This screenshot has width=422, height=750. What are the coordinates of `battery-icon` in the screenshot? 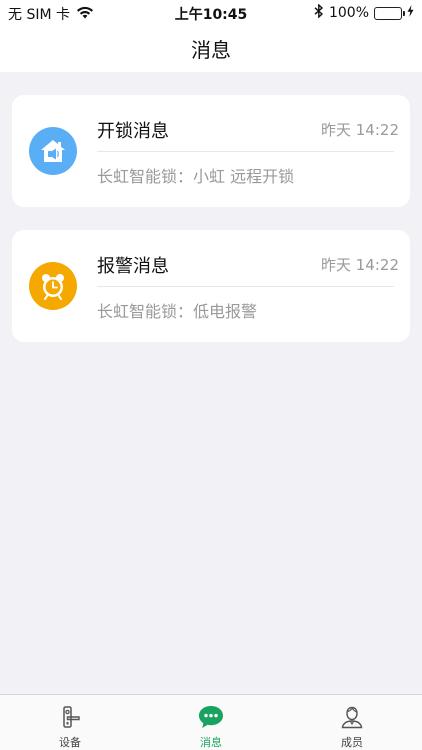 It's located at (389, 13).